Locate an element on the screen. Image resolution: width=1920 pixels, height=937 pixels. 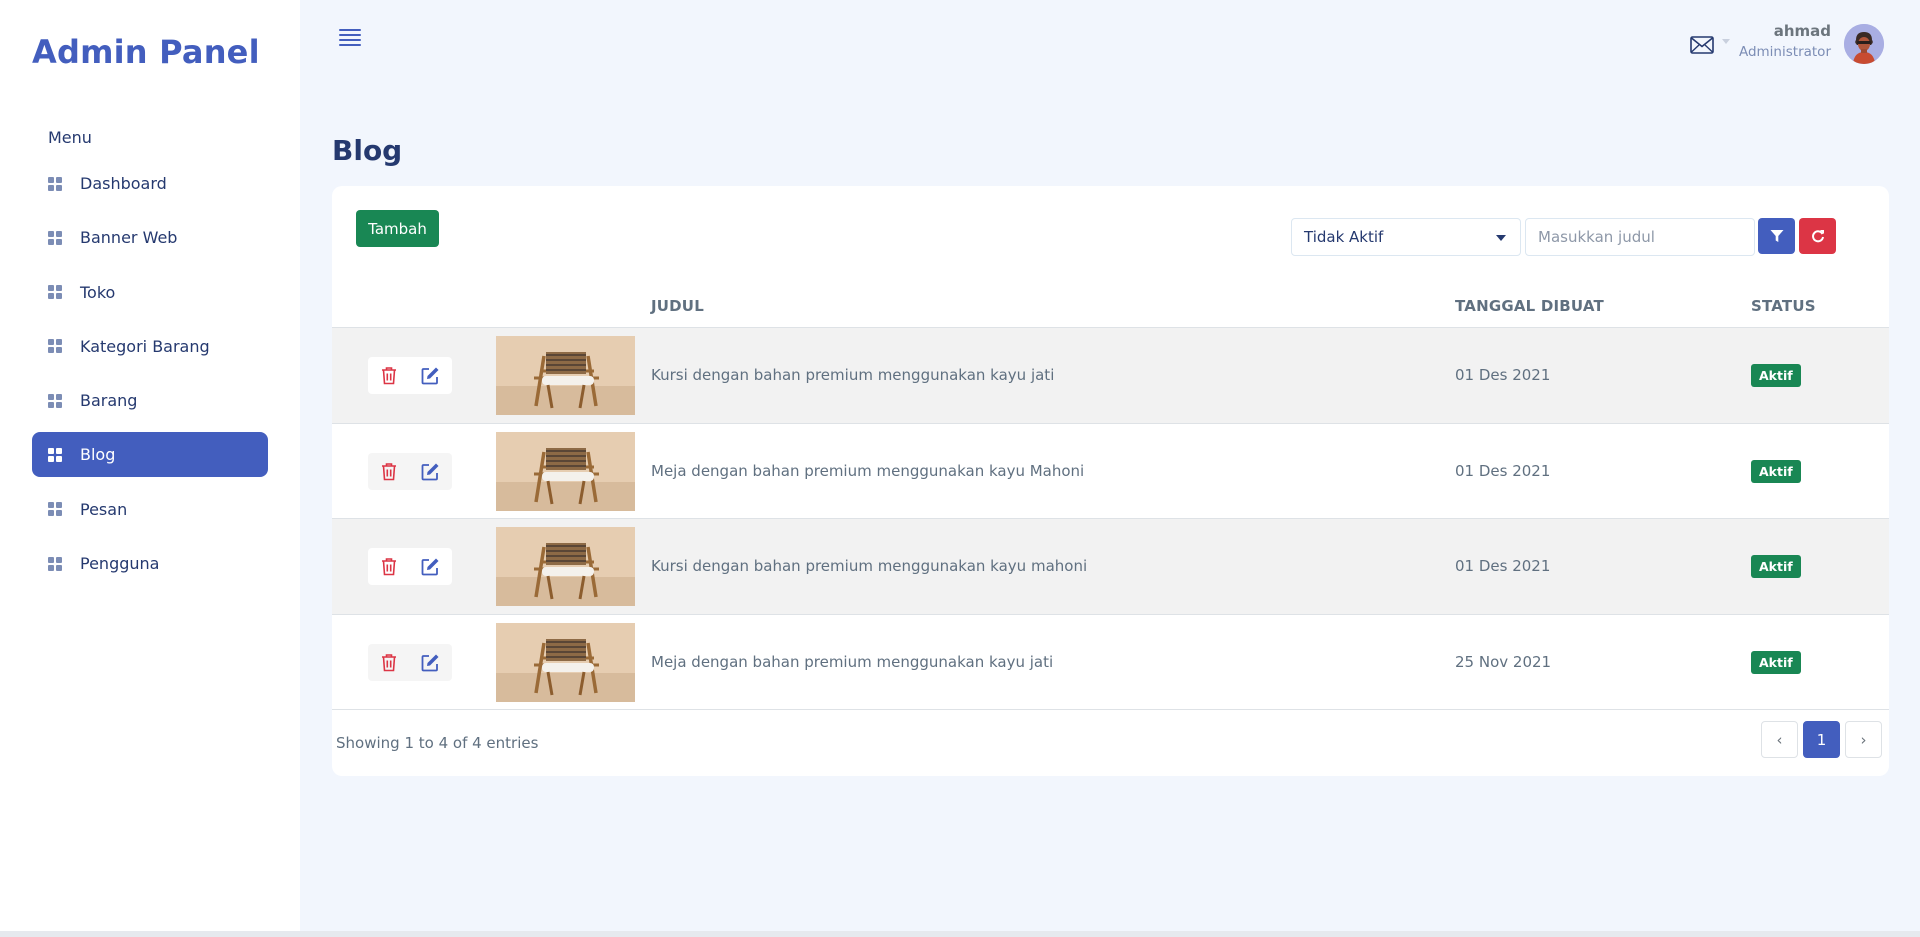
status-select: Tidak Aktif is located at coordinates (1406, 237).